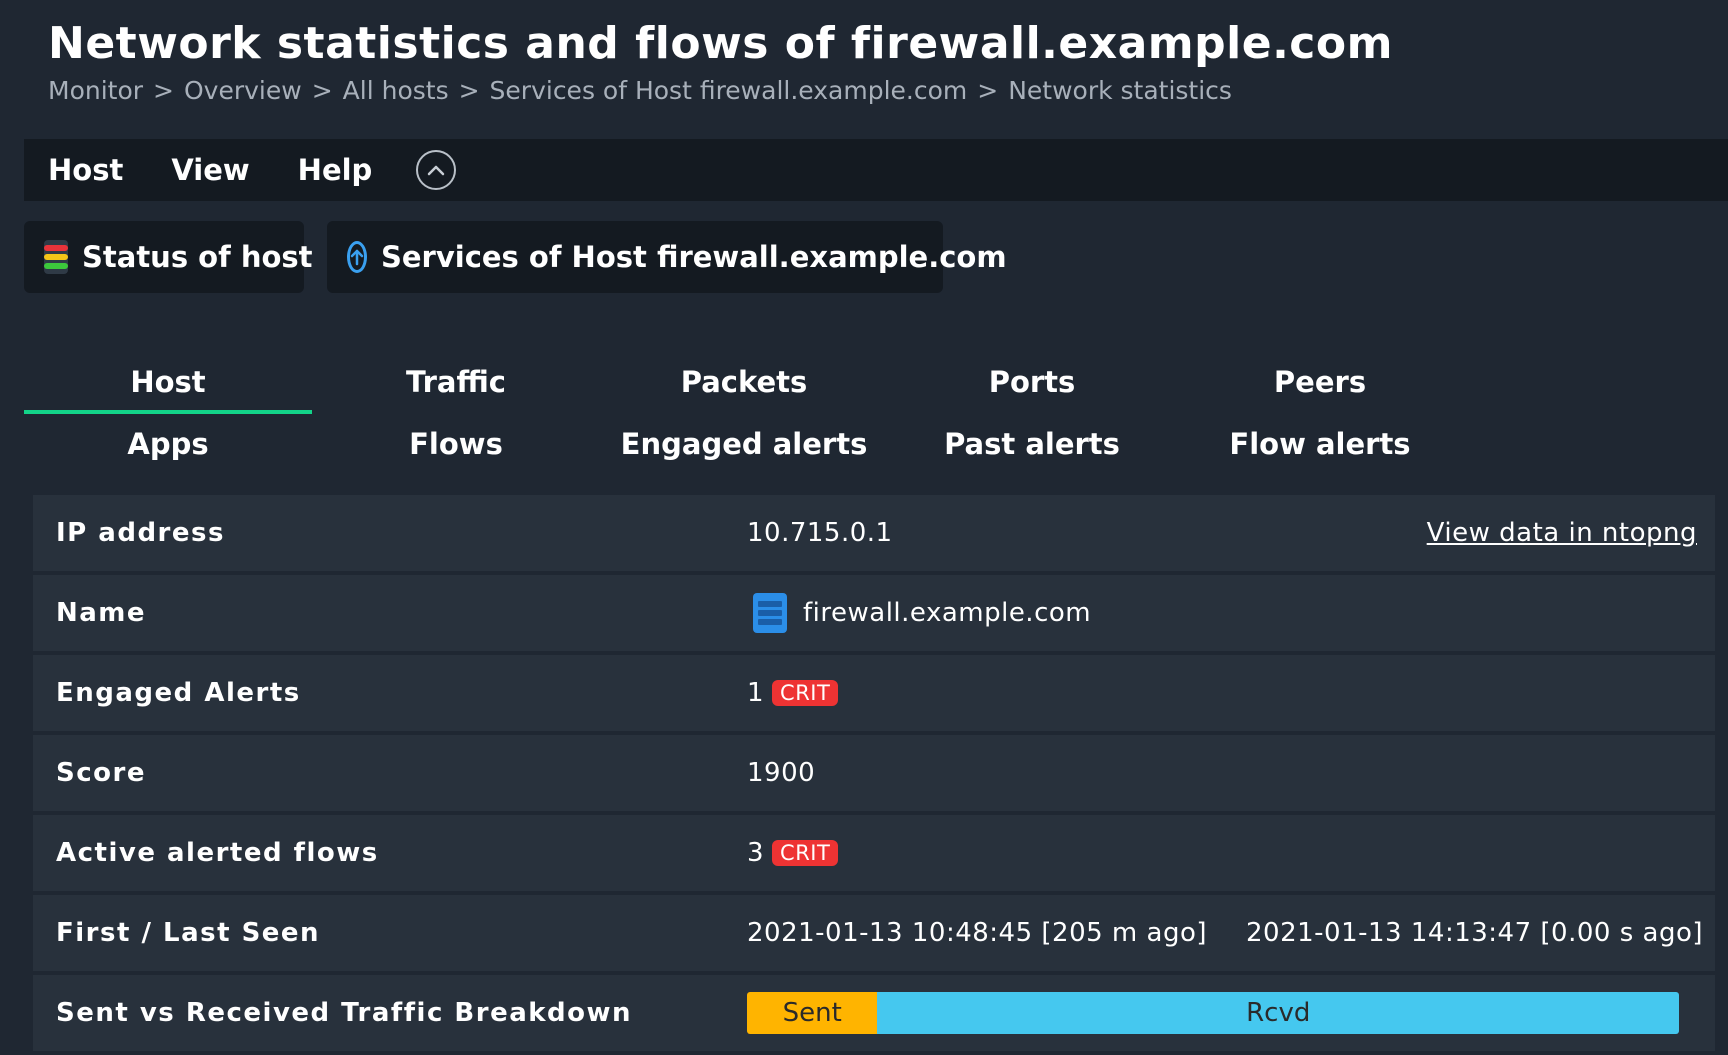 The height and width of the screenshot is (1055, 1728). Describe the element at coordinates (335, 170) in the screenshot. I see `menu-help: Help` at that location.